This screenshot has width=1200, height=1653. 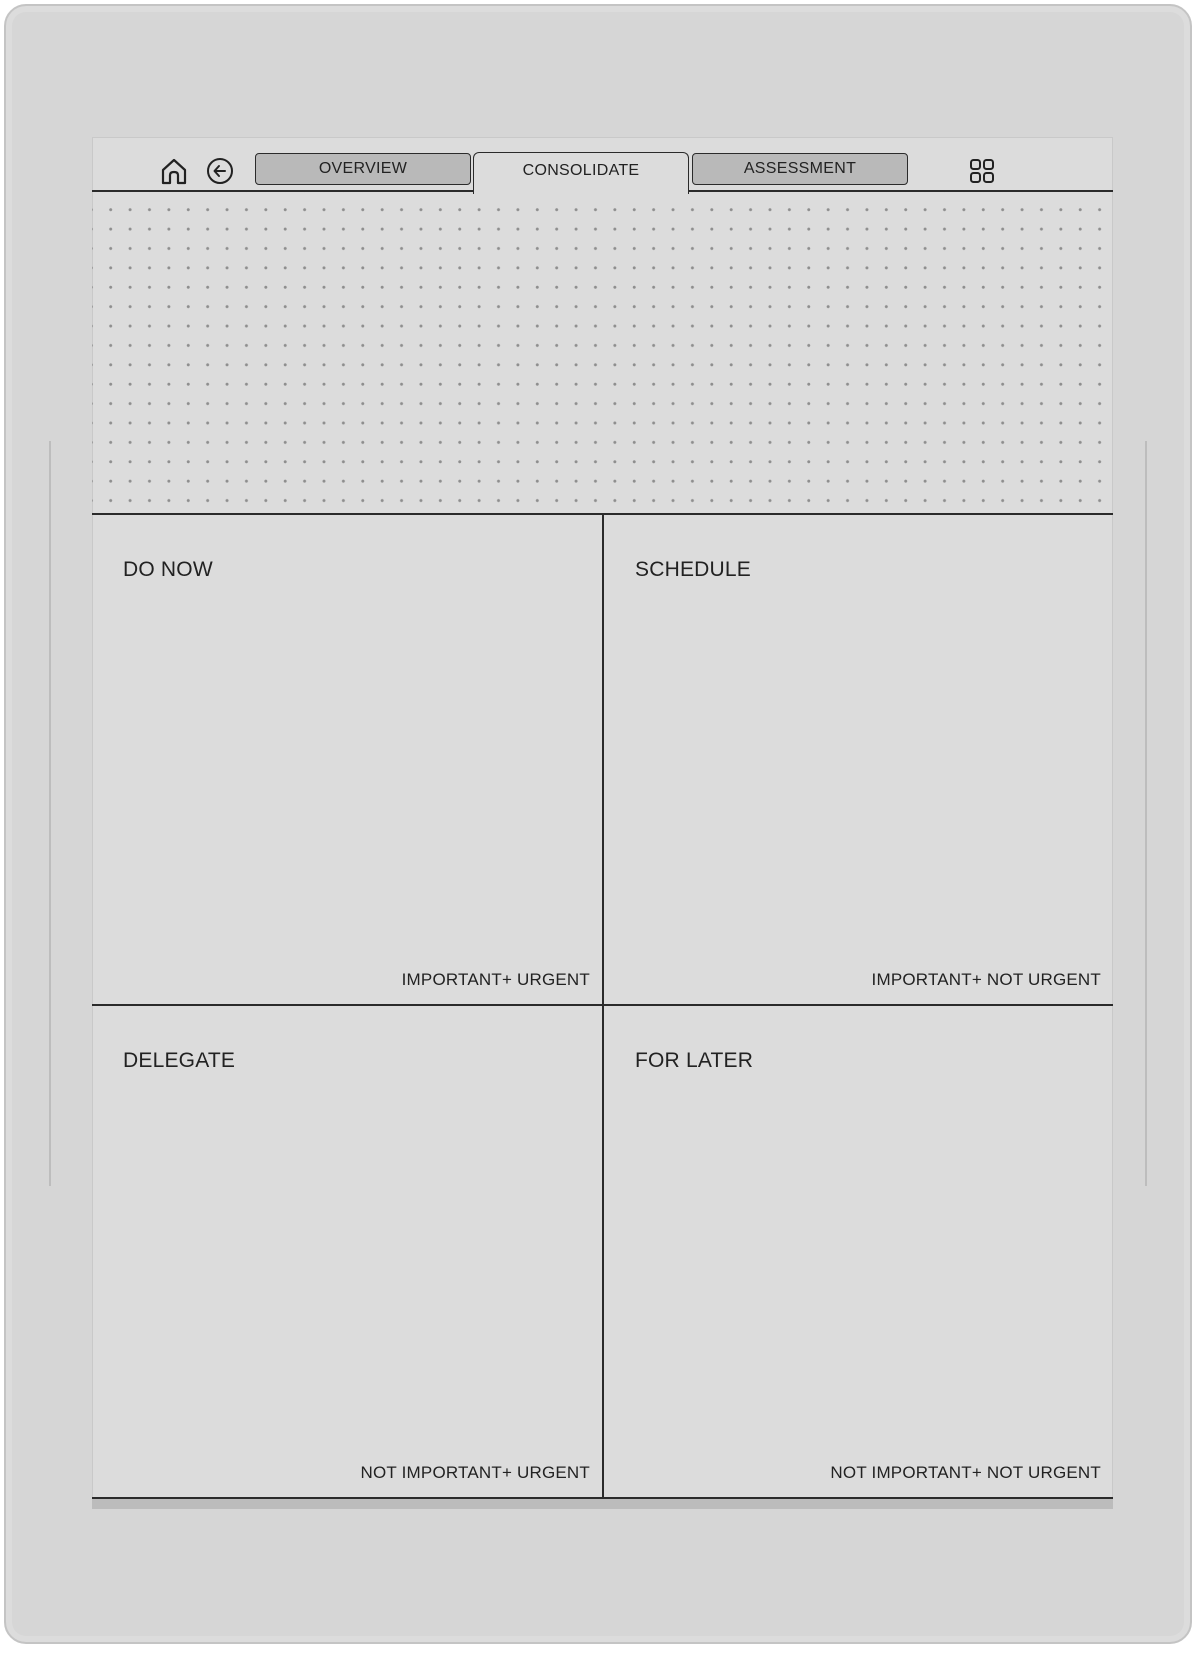 What do you see at coordinates (858, 1251) in the screenshot?
I see `quadrant-for-later: FOR LATER NOT IMPORTANT+ NOT URGENT` at bounding box center [858, 1251].